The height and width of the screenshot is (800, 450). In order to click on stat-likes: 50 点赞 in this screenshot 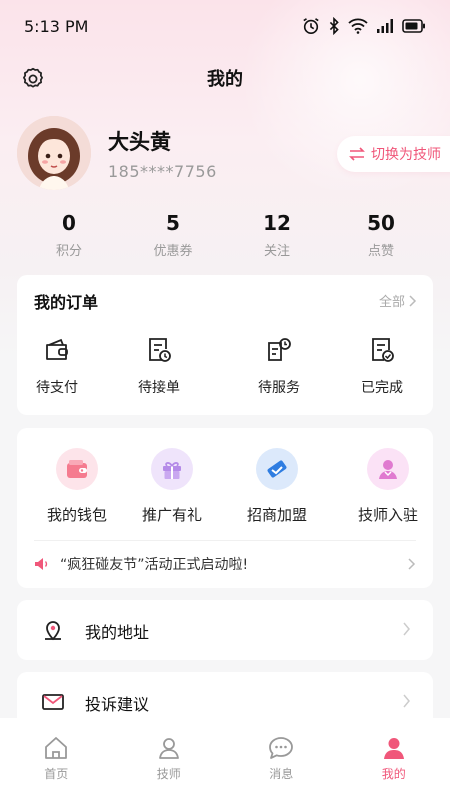, I will do `click(381, 235)`.